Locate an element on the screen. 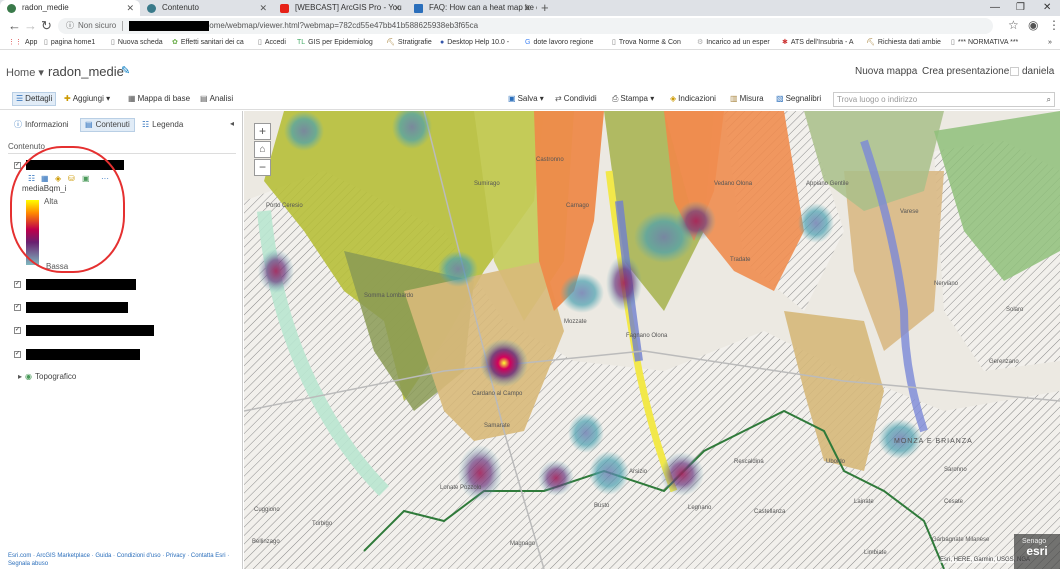 The image size is (1060, 569). back-icon: ← is located at coordinates (14, 25).